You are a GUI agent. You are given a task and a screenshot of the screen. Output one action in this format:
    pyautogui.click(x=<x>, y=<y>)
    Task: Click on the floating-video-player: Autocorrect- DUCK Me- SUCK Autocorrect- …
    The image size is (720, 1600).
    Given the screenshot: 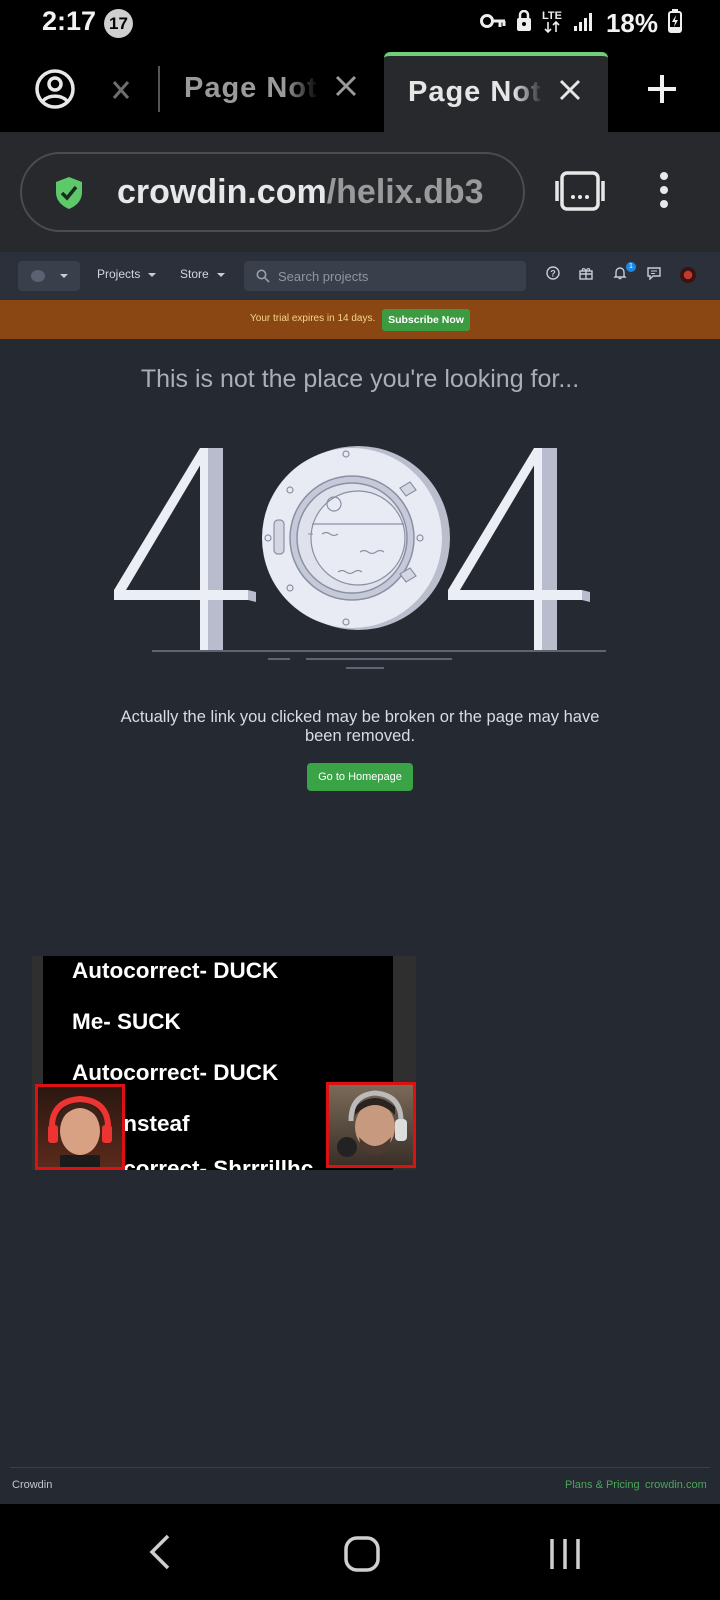 What is the action you would take?
    pyautogui.click(x=224, y=1063)
    